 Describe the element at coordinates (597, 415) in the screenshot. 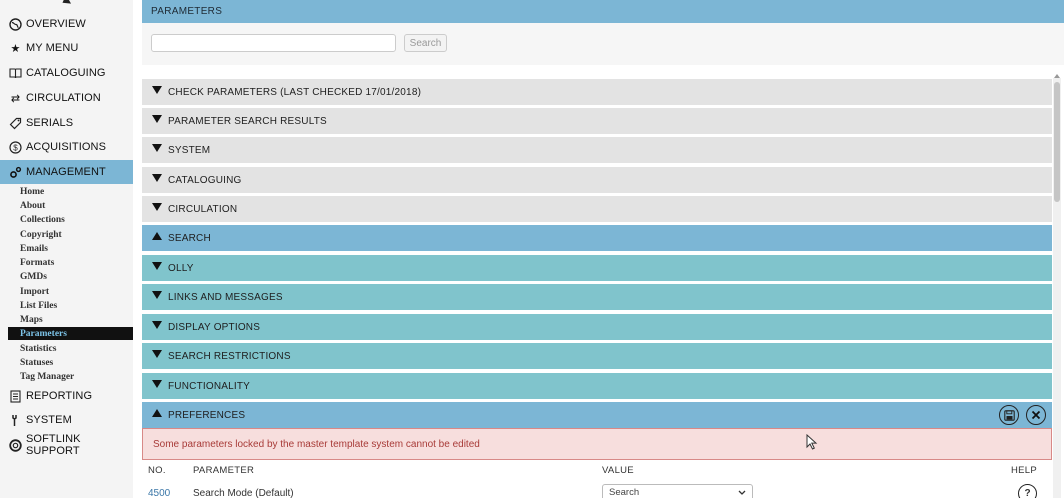

I see `section-preferences: PREFERENCES` at that location.